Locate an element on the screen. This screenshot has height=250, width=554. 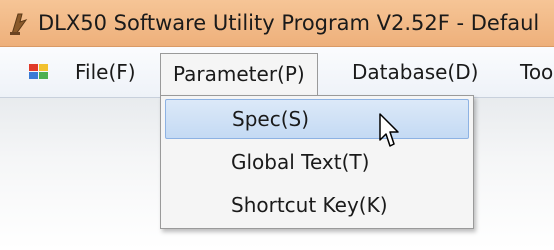
menu-database: Database(D) is located at coordinates (415, 72).